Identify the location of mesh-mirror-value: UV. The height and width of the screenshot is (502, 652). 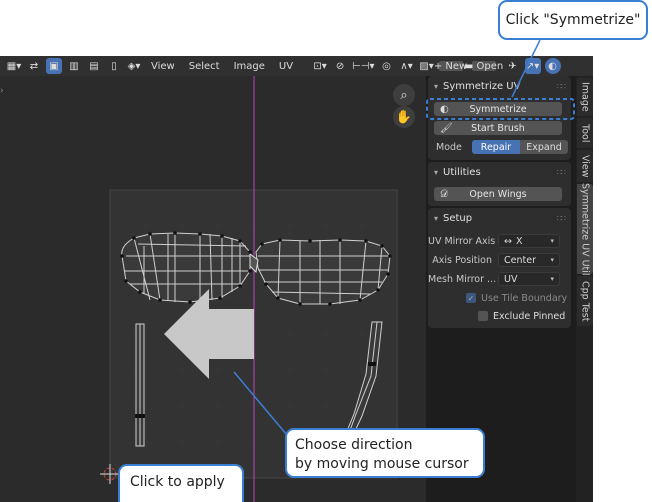
(511, 279).